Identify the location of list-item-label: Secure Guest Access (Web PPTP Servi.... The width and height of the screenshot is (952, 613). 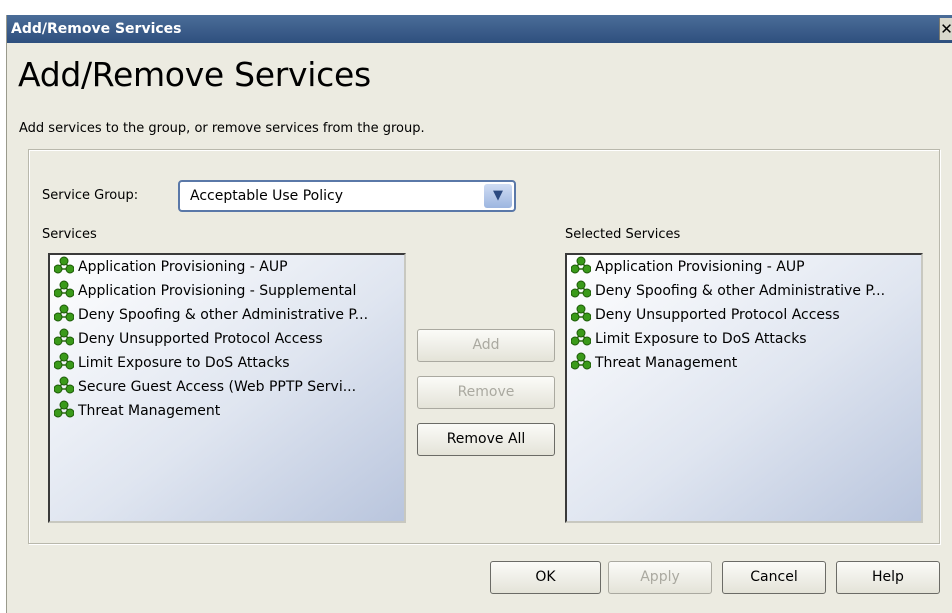
(217, 387).